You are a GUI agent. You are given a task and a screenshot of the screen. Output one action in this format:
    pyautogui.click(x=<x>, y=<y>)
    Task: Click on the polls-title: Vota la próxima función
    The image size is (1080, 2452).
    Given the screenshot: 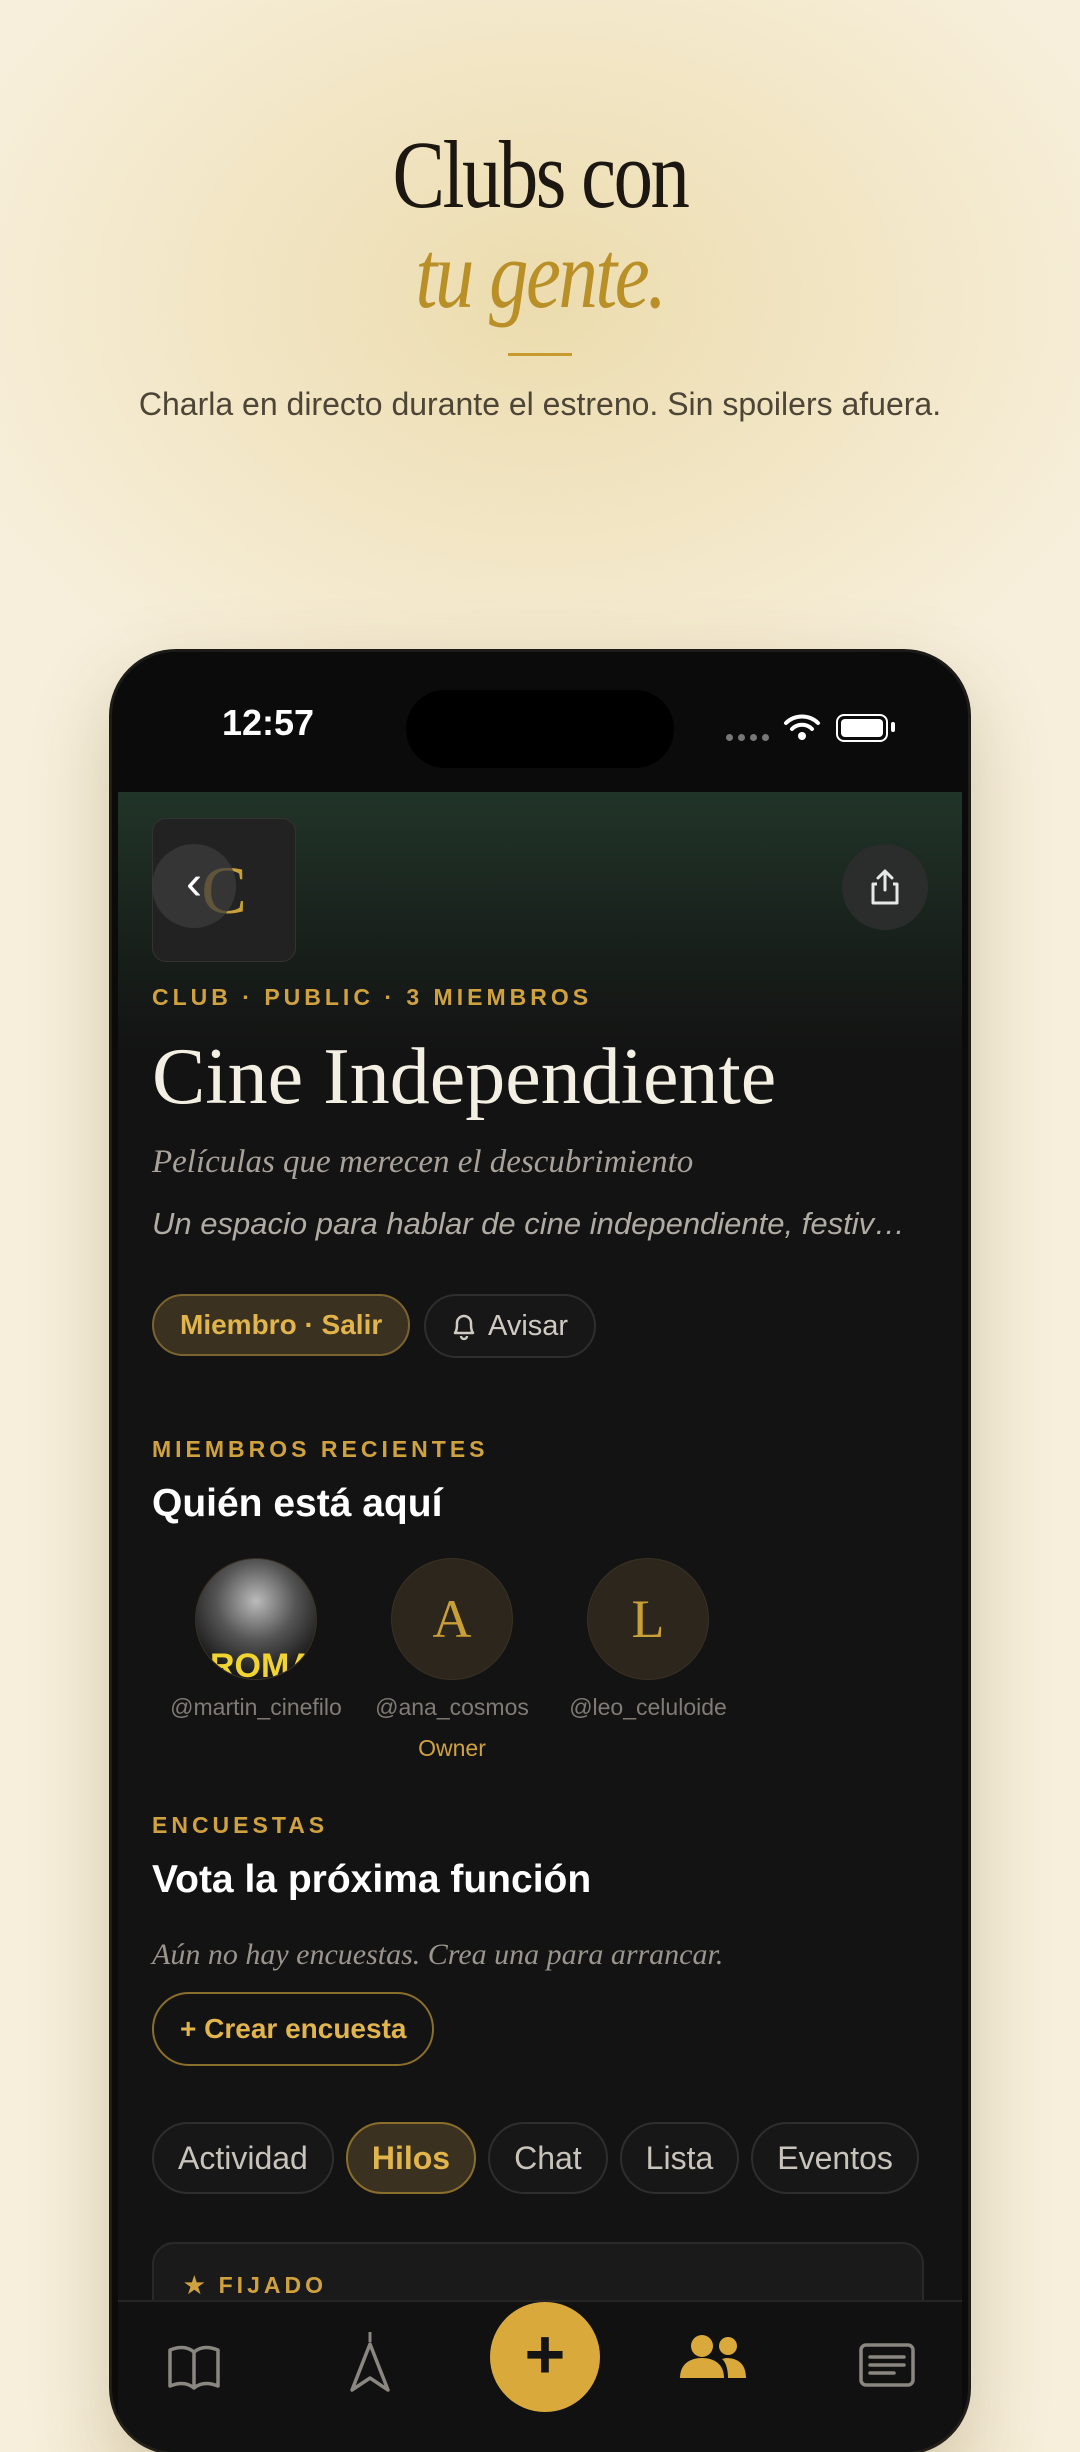 What is the action you would take?
    pyautogui.click(x=372, y=1879)
    